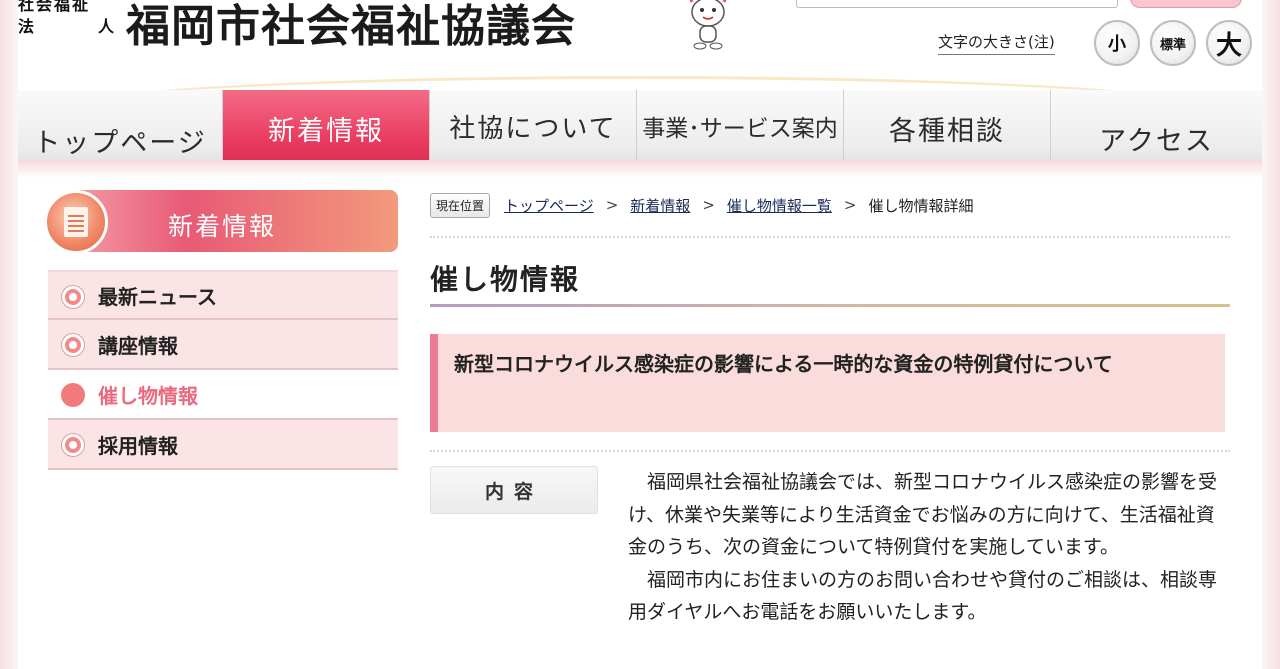 The height and width of the screenshot is (669, 1280). What do you see at coordinates (830, 305) in the screenshot?
I see `title-underline` at bounding box center [830, 305].